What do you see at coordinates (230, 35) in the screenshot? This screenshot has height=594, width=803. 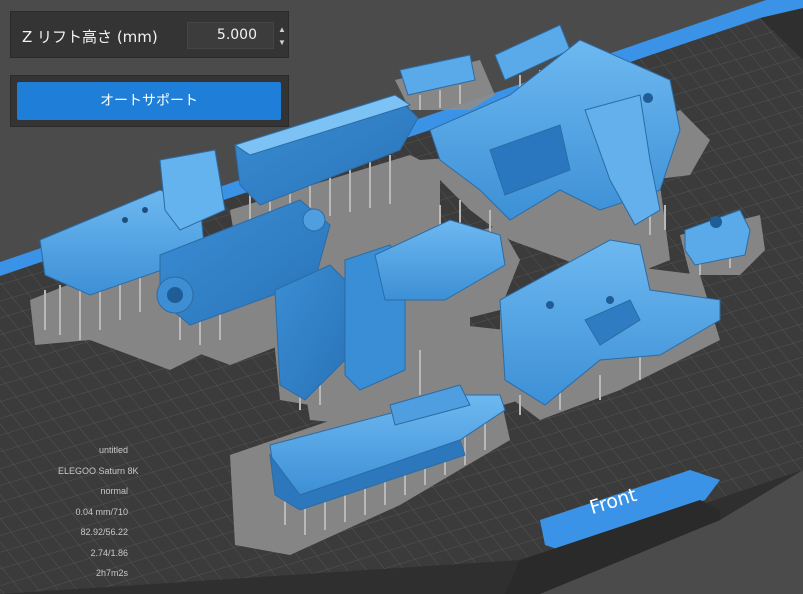 I see `z-lift-height-input: 5.000` at bounding box center [230, 35].